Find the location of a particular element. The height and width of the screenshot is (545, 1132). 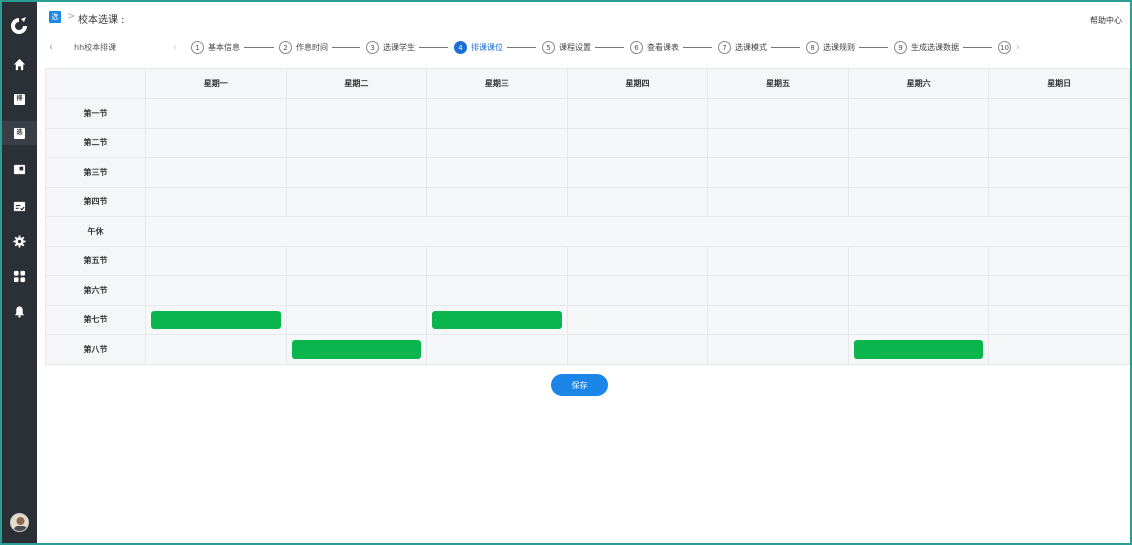

steps-scroll-right-icon: › is located at coordinates (1018, 47).